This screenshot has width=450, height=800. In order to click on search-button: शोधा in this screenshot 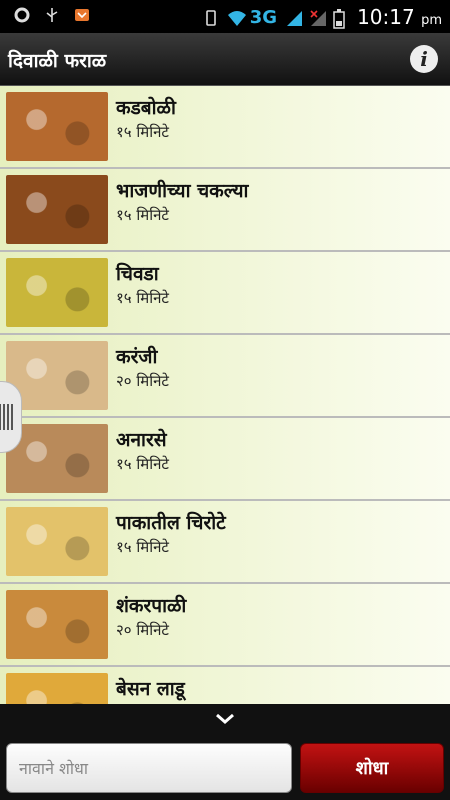, I will do `click(372, 768)`.